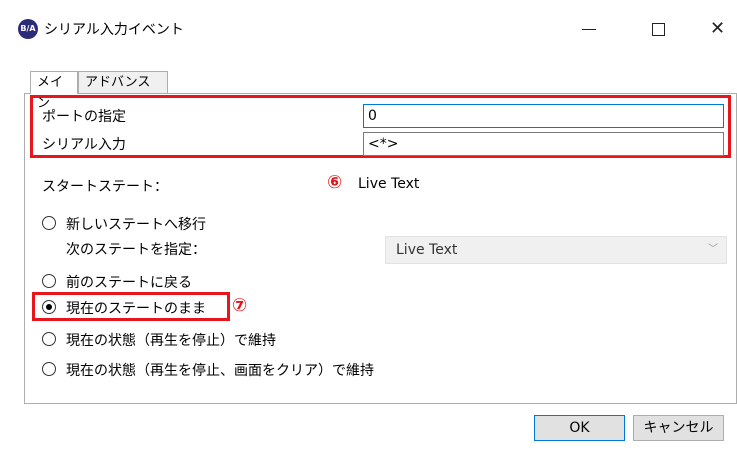 This screenshot has height=454, width=737. What do you see at coordinates (114, 30) in the screenshot?
I see `window-title: シリアル入力イベント` at bounding box center [114, 30].